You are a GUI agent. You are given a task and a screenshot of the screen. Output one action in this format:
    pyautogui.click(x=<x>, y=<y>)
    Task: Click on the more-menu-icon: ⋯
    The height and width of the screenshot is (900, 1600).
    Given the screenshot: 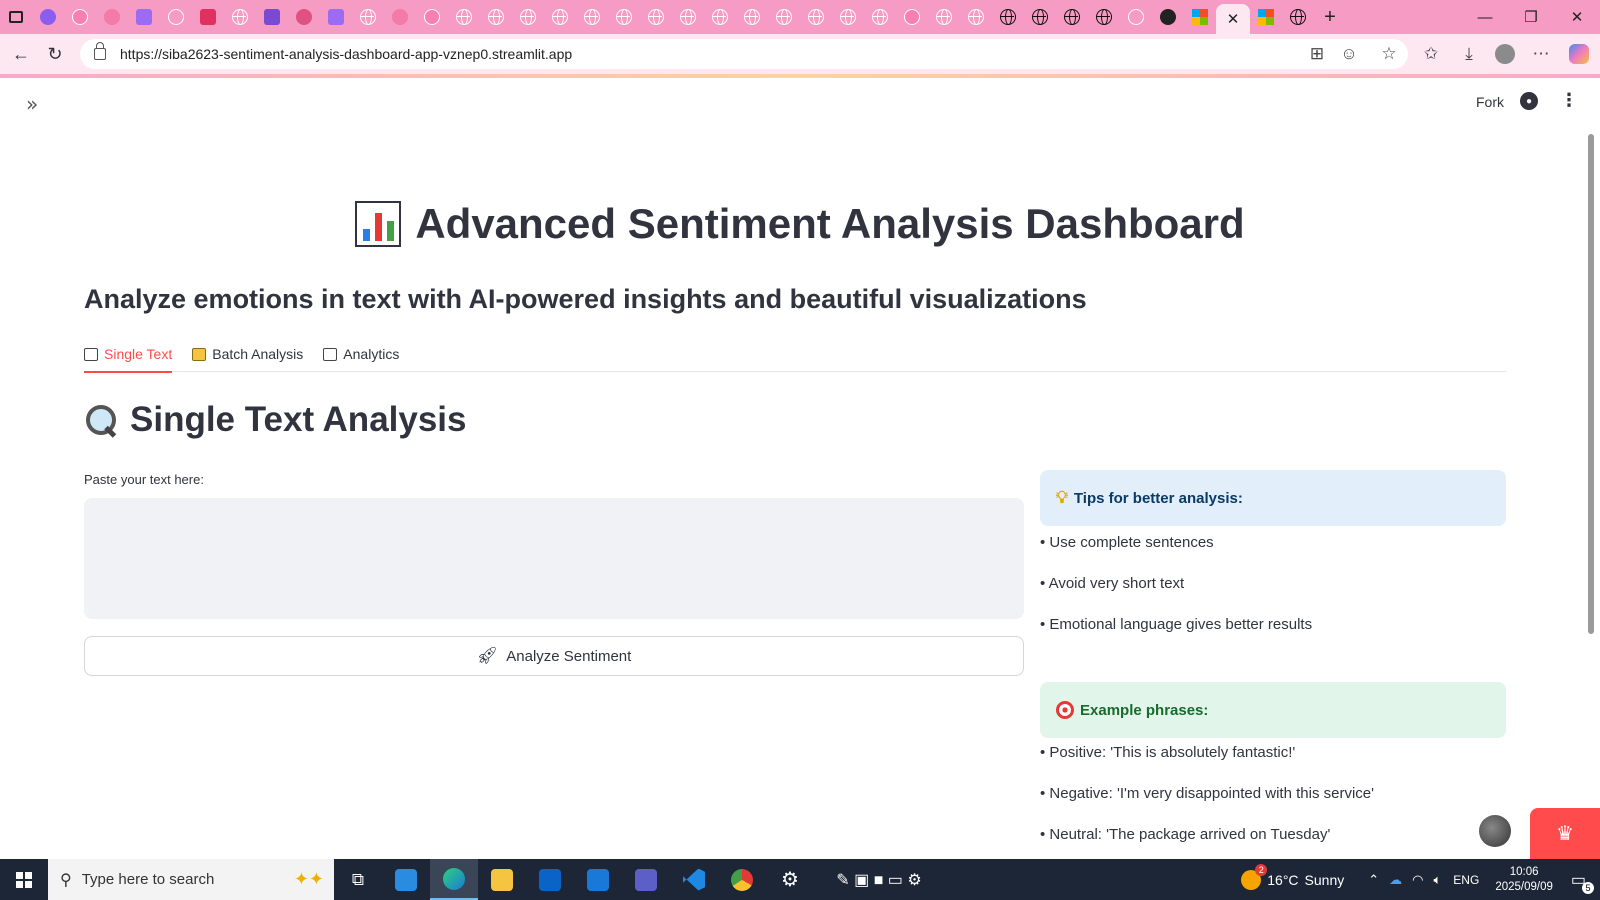 What is the action you would take?
    pyautogui.click(x=1541, y=54)
    